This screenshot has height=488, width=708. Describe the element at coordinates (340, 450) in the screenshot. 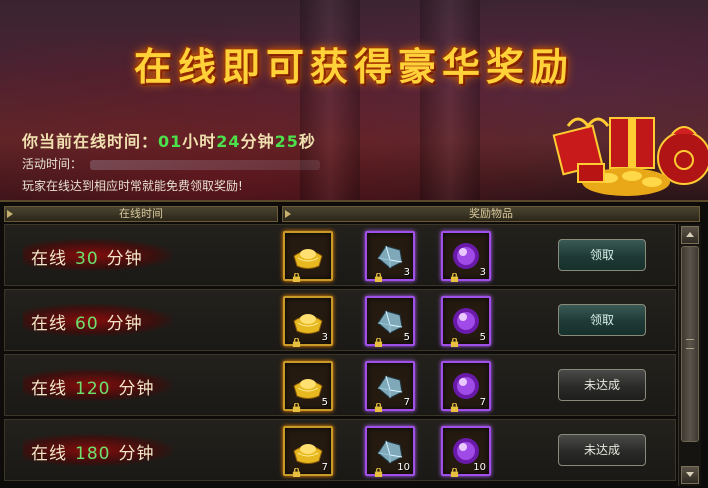

I see `reward-row: 在线 180 分钟 7 10 10 未达成` at that location.